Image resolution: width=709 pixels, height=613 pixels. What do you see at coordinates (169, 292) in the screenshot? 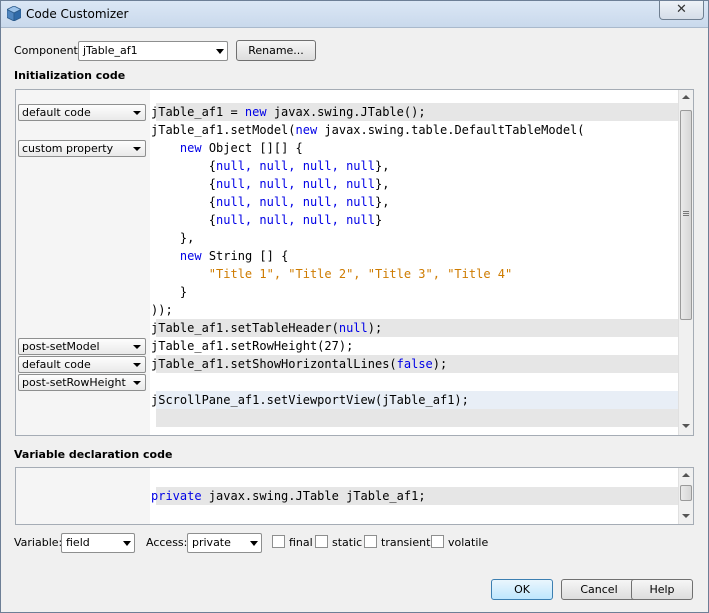
I see `code-line: }` at bounding box center [169, 292].